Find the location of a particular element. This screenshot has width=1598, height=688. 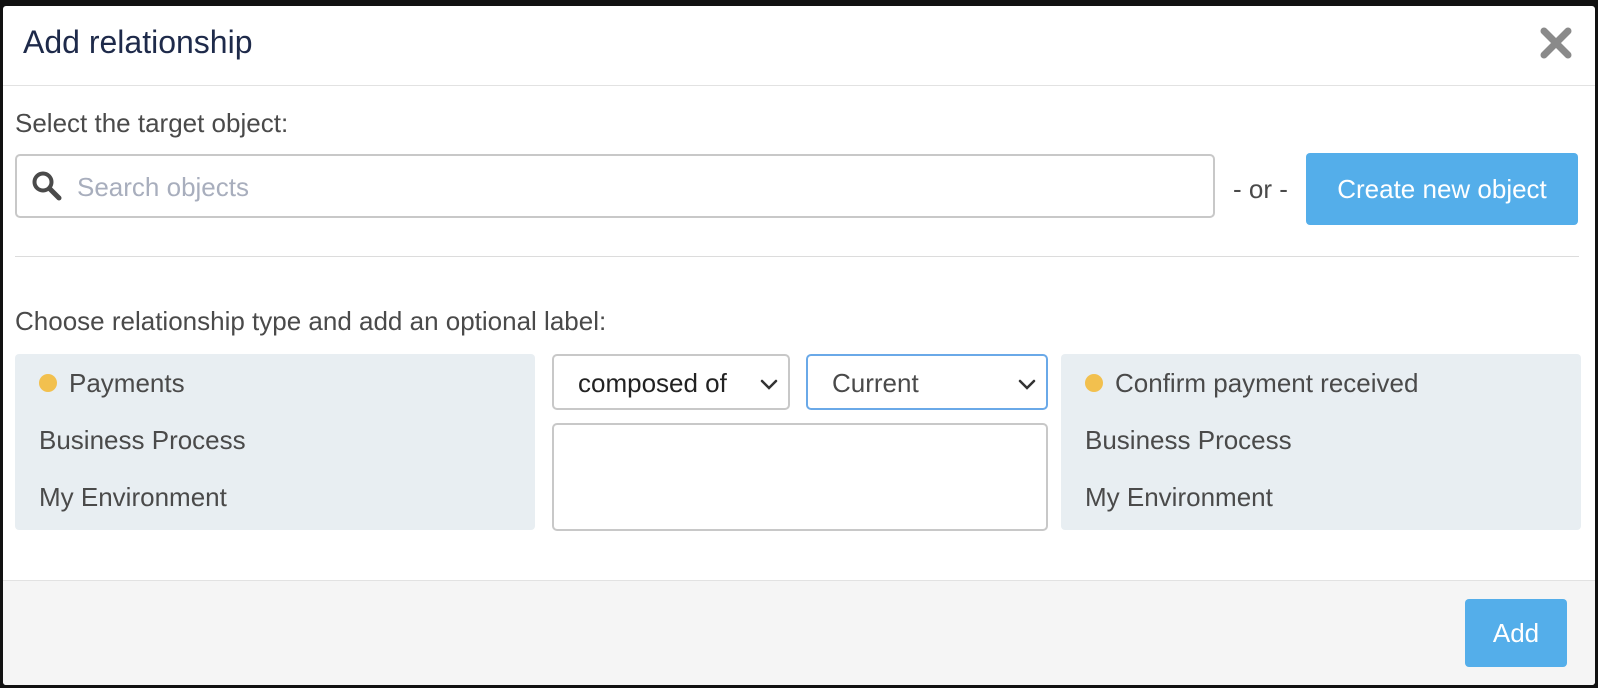

source-object-name: Payments is located at coordinates (127, 383).